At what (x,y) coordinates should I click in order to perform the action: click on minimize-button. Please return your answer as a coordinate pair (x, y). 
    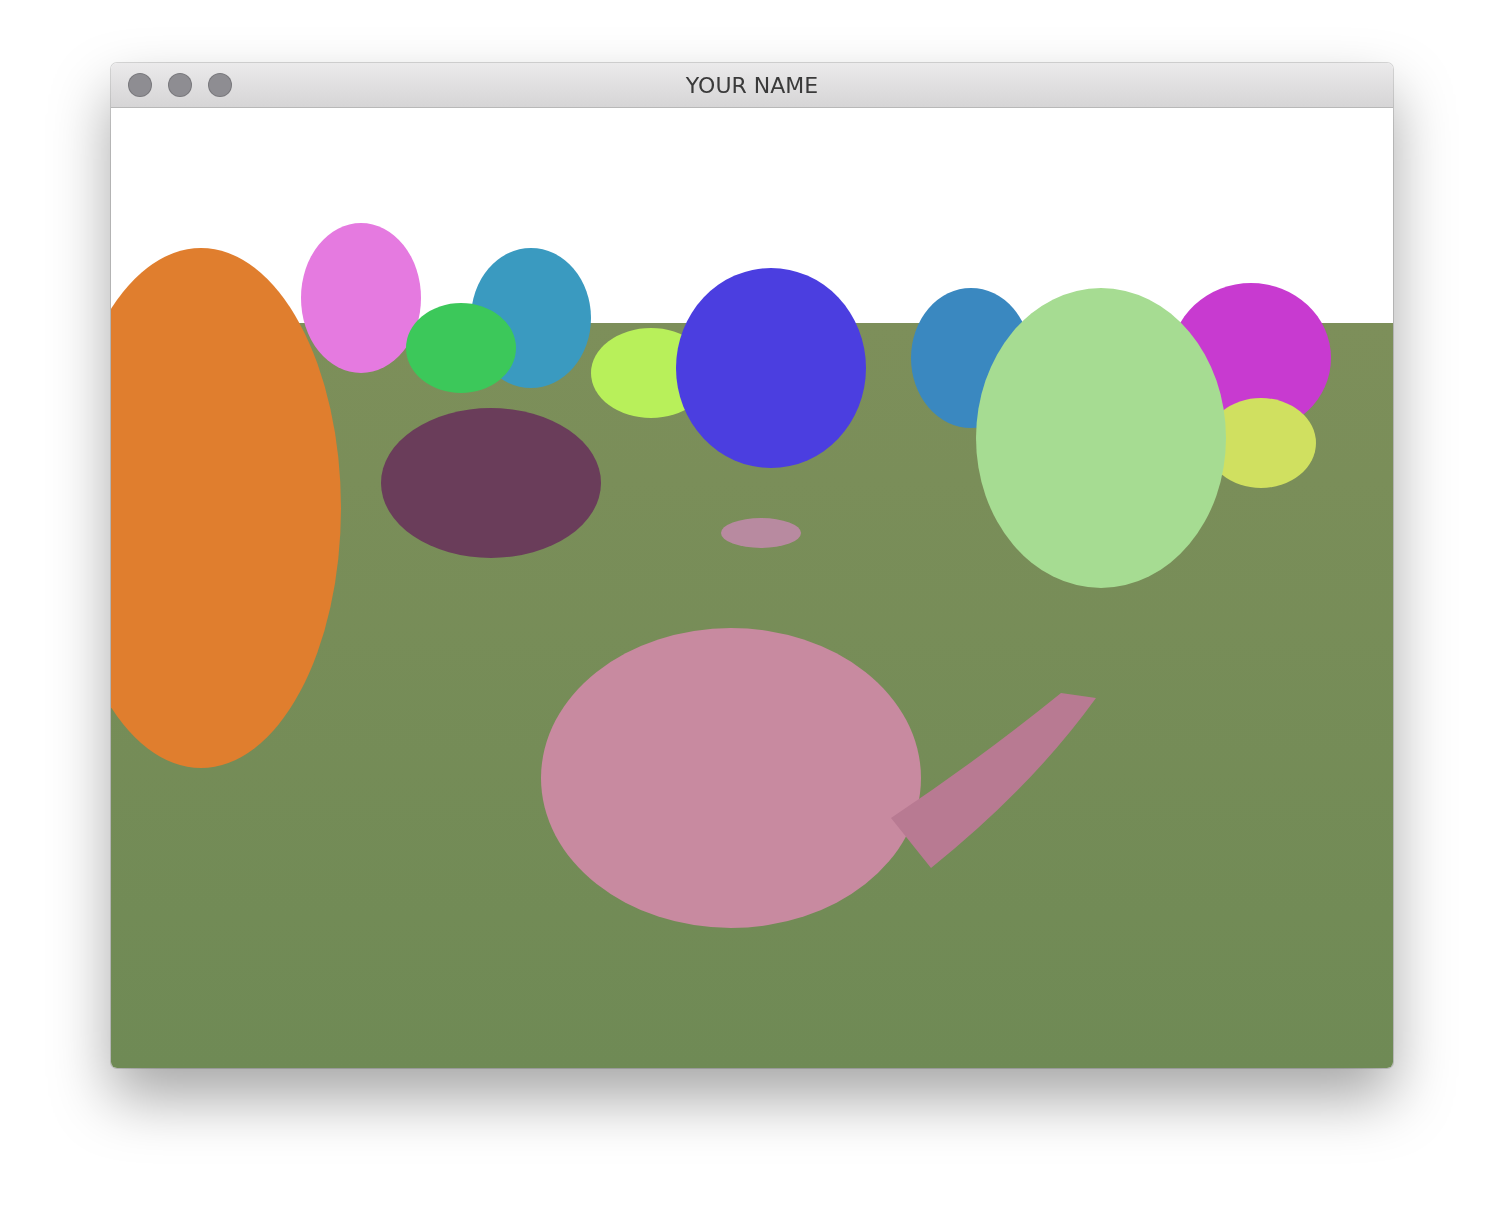
    Looking at the image, I should click on (180, 85).